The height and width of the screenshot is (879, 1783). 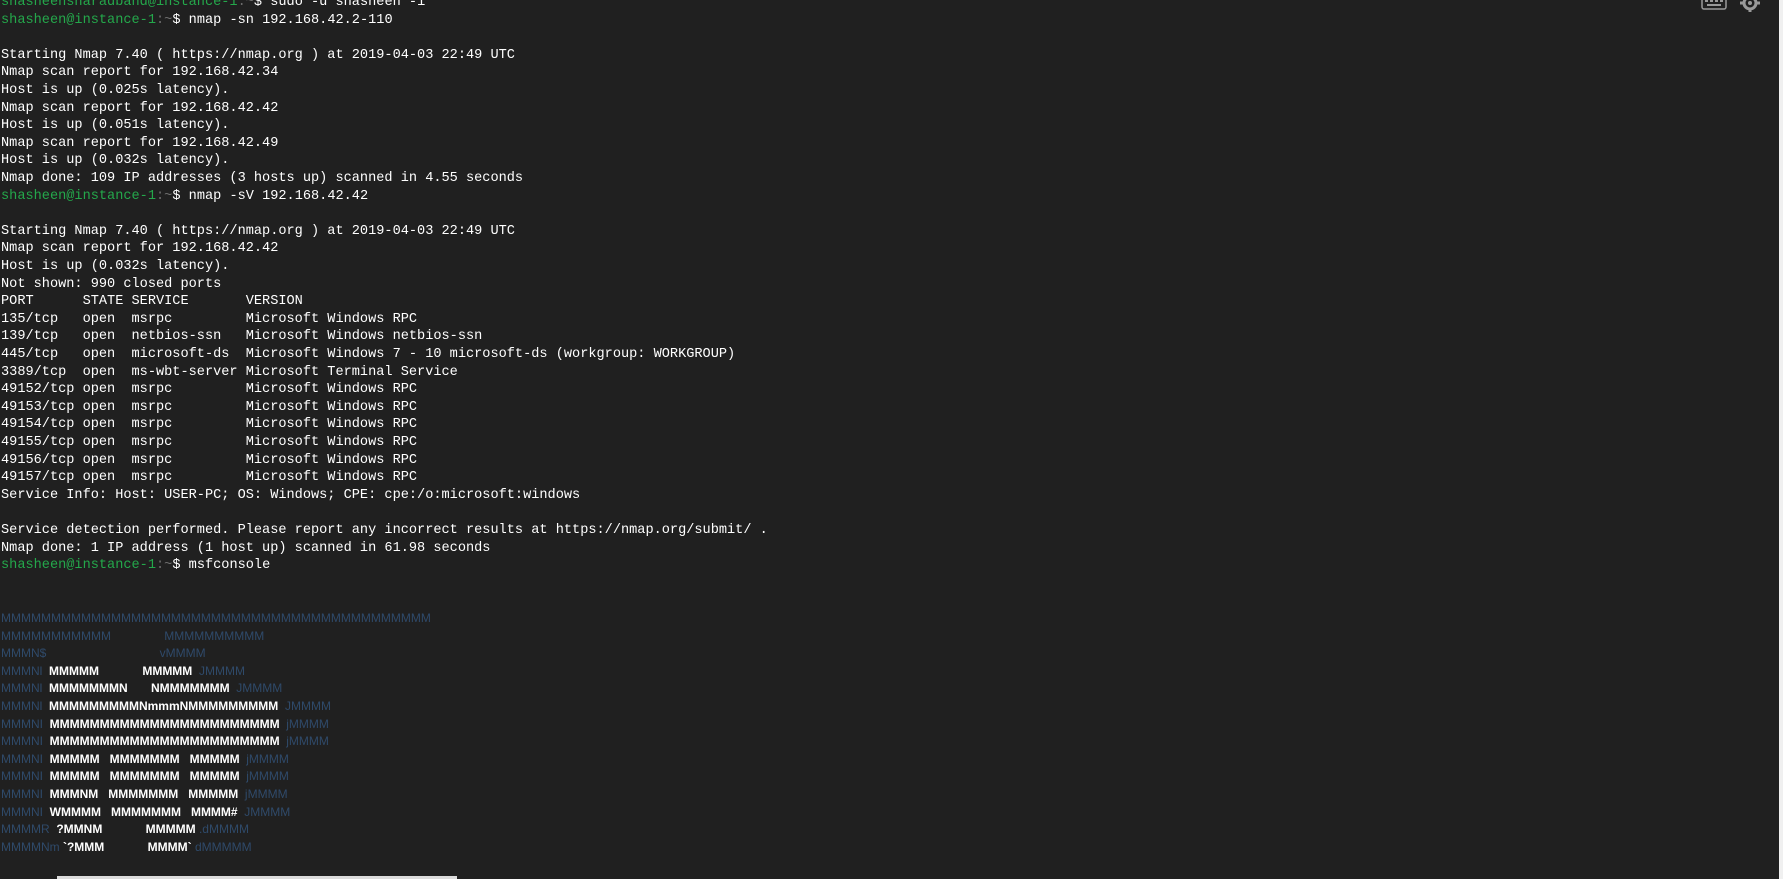 What do you see at coordinates (209, 319) in the screenshot?
I see `output-line: 135/tcp open msrpc Microsoft Windows RPC` at bounding box center [209, 319].